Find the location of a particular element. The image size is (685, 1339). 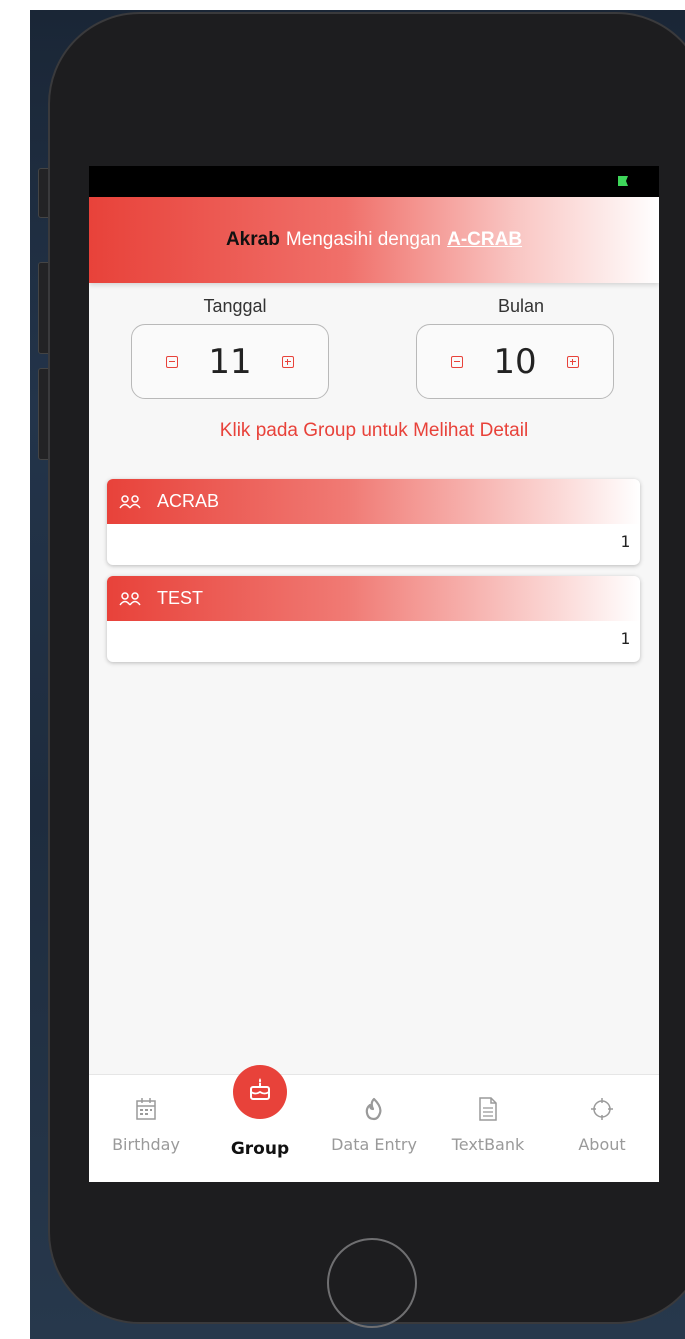

calendar-icon is located at coordinates (146, 1109).